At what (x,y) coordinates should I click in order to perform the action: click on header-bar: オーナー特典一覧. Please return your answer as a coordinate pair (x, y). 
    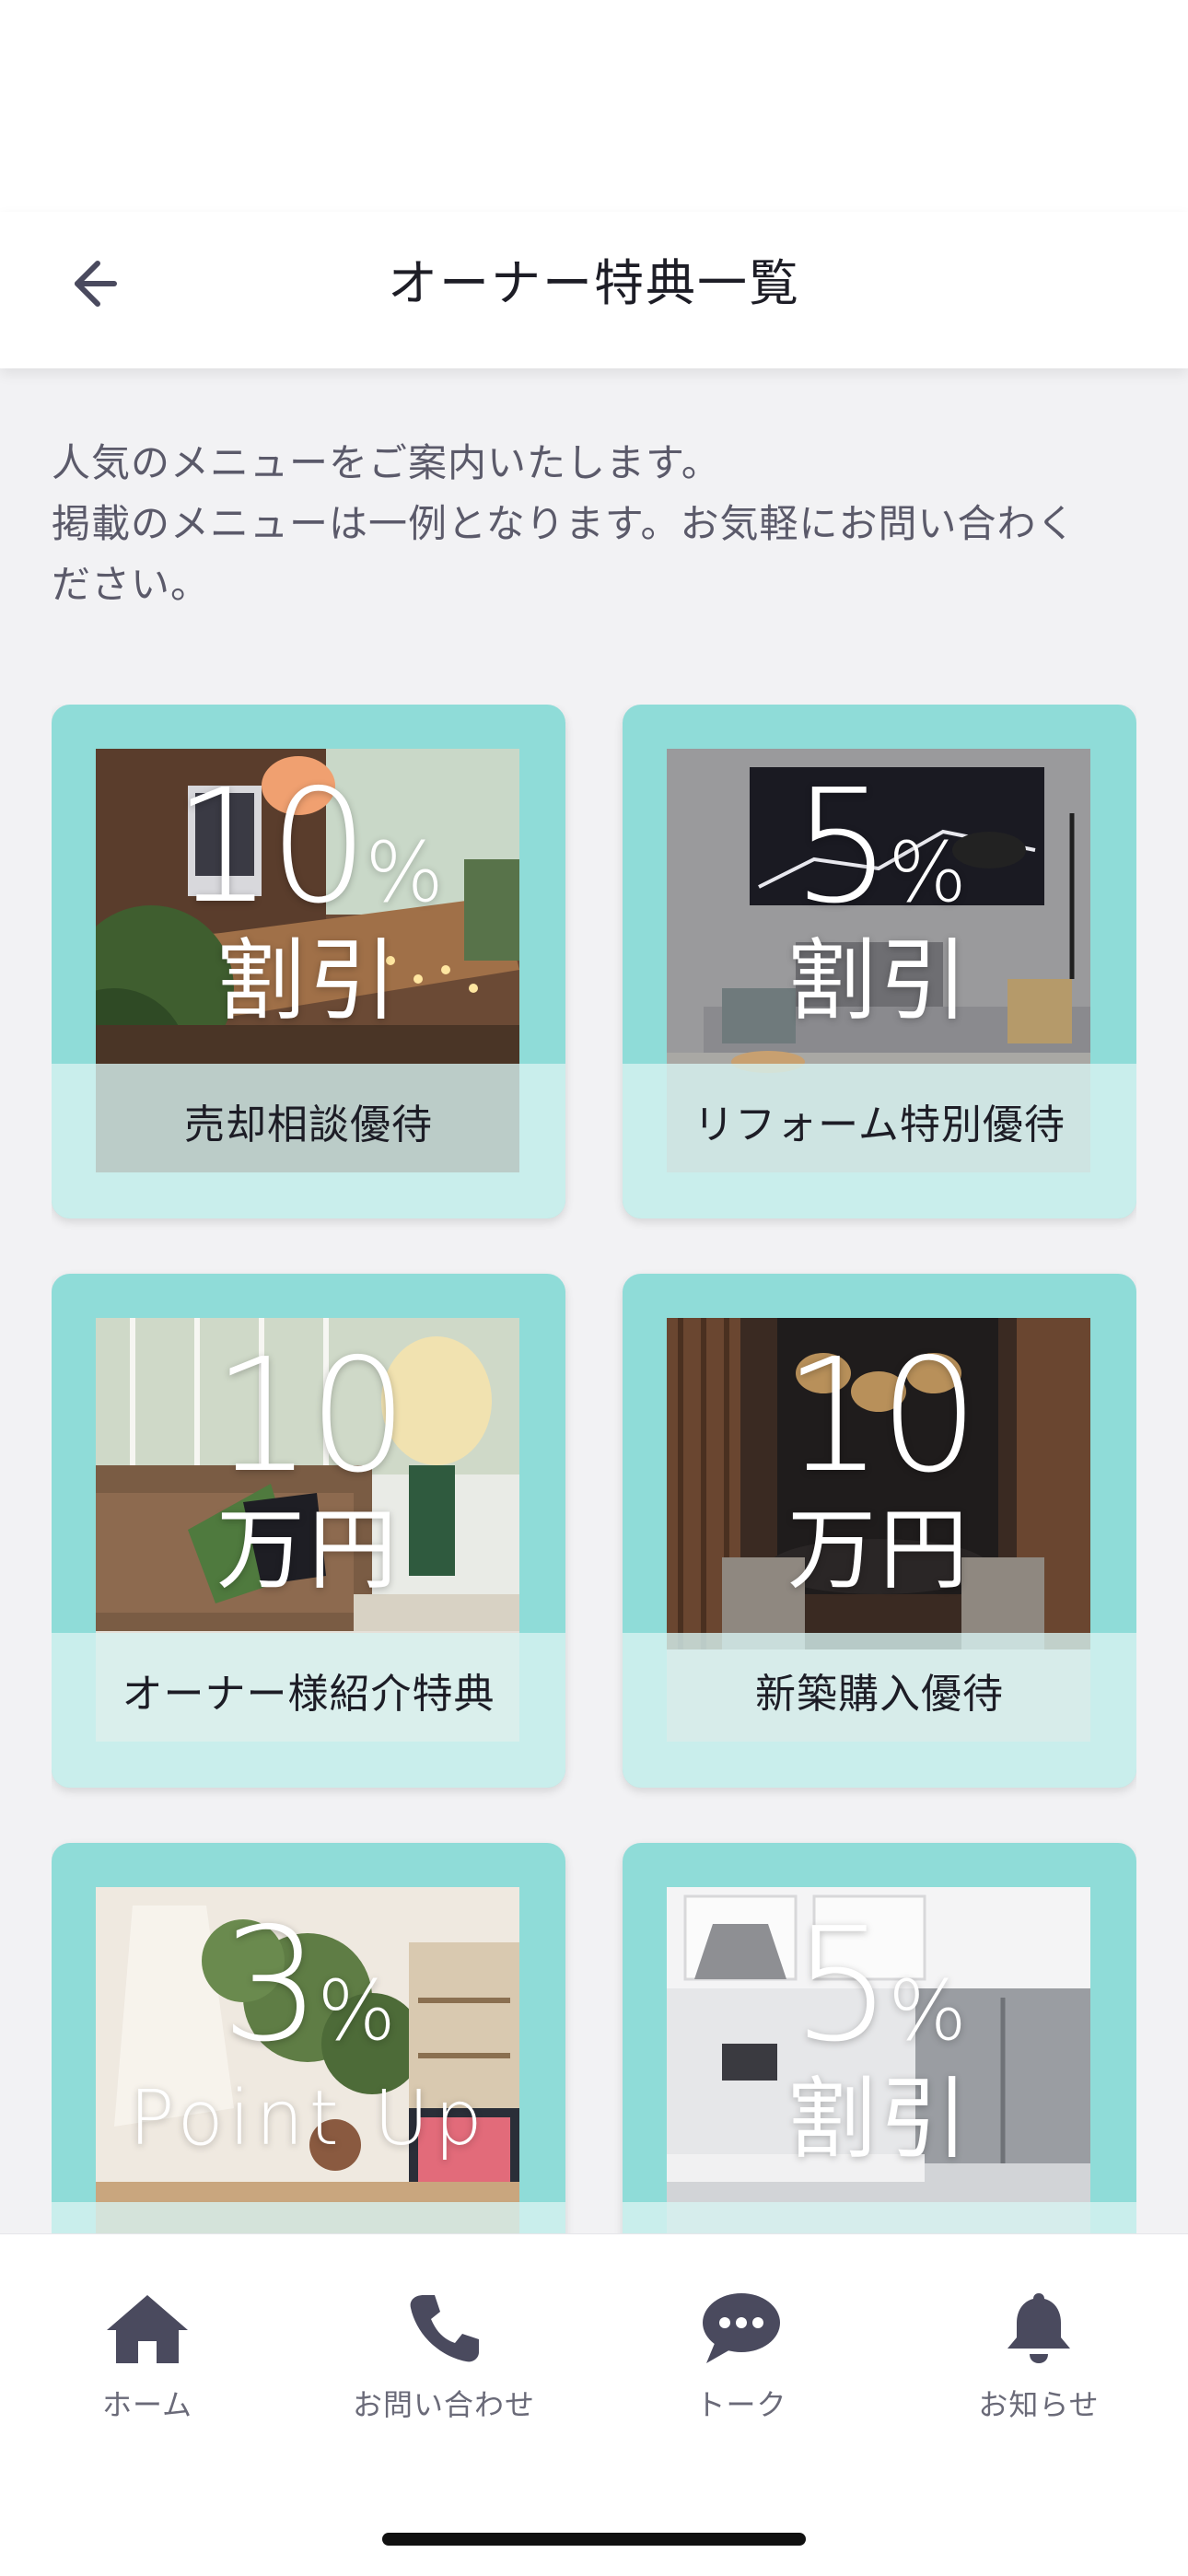
    Looking at the image, I should click on (594, 290).